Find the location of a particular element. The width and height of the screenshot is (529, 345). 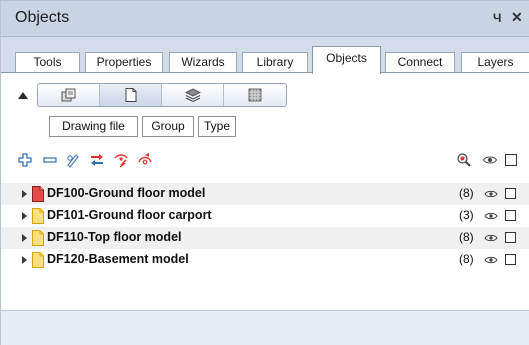

view-mode-toolbar is located at coordinates (162, 95).